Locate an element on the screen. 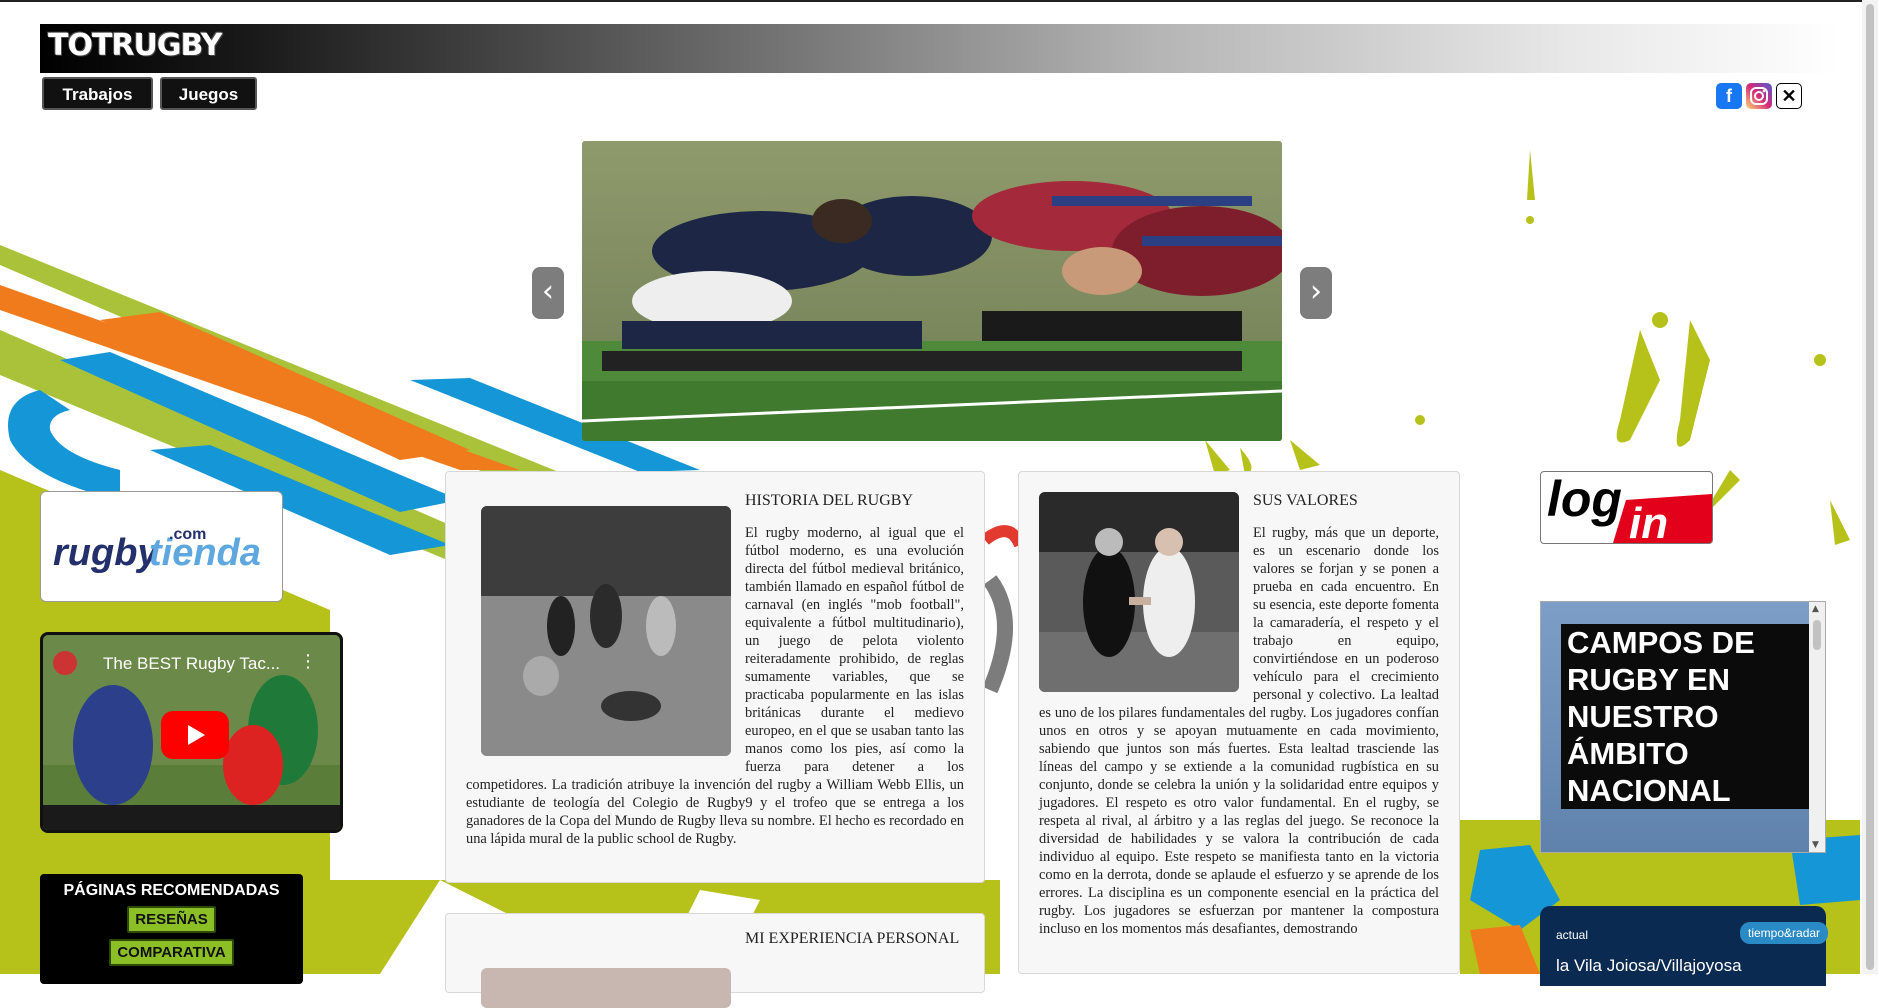  carousel-image is located at coordinates (932, 291).